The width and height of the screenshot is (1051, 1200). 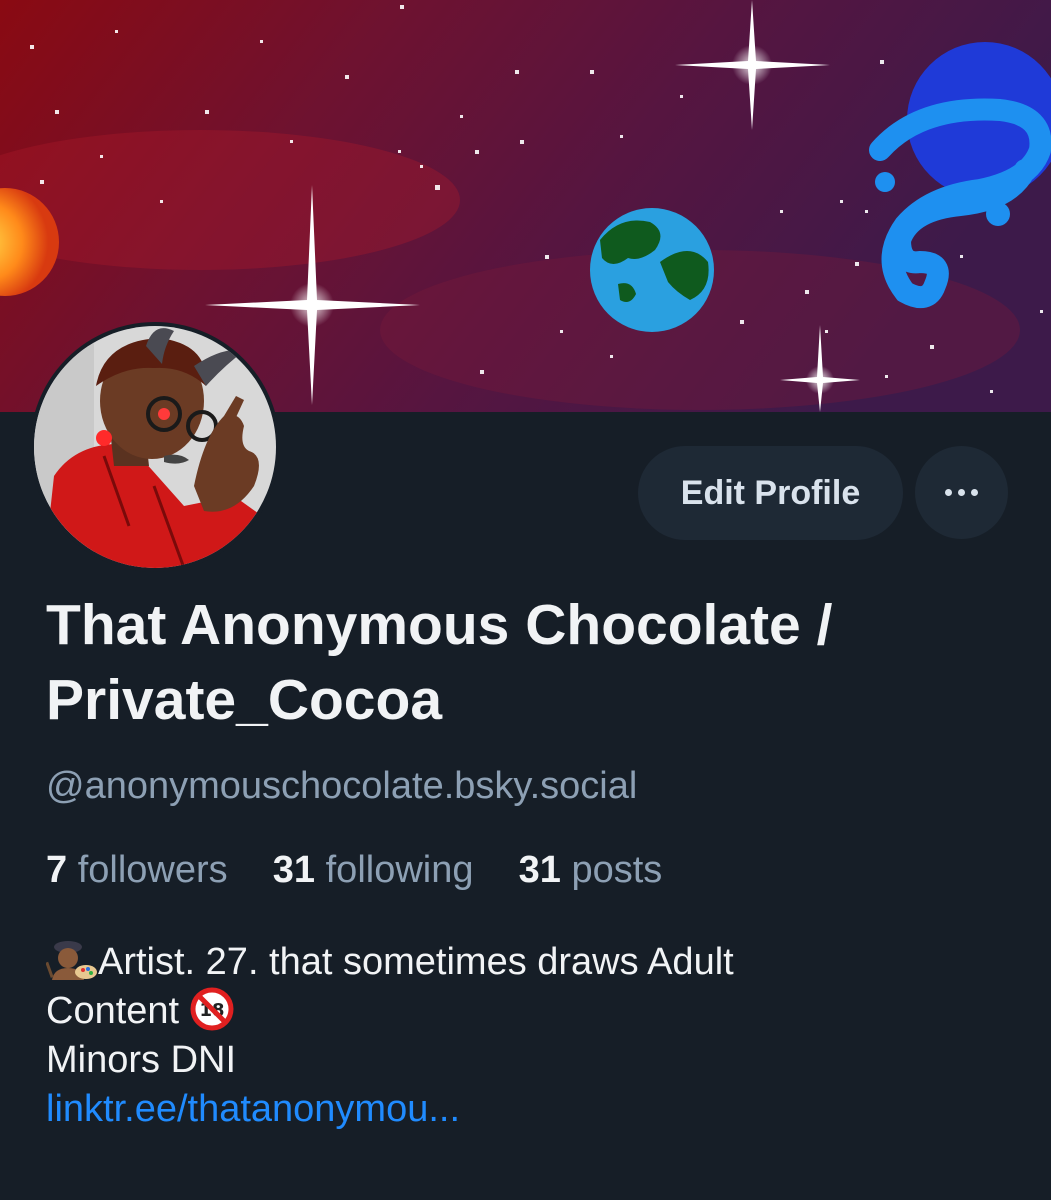 I want to click on followers-count: 7, so click(x=57, y=870).